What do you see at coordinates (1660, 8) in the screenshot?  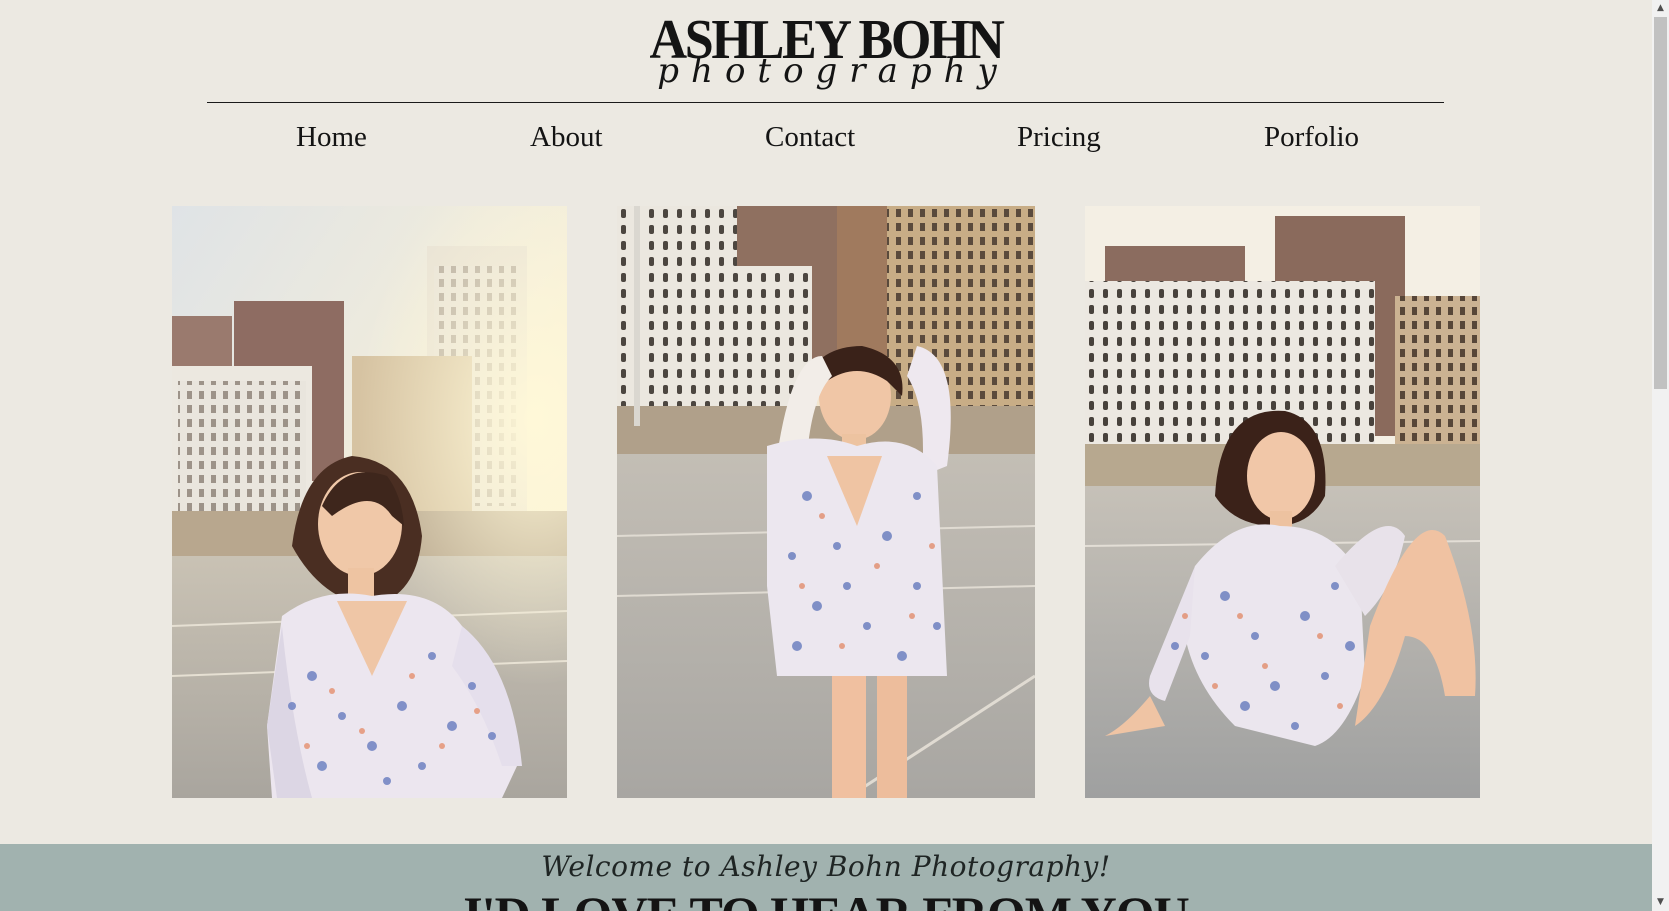 I see `scroll-up-icon: ▲` at bounding box center [1660, 8].